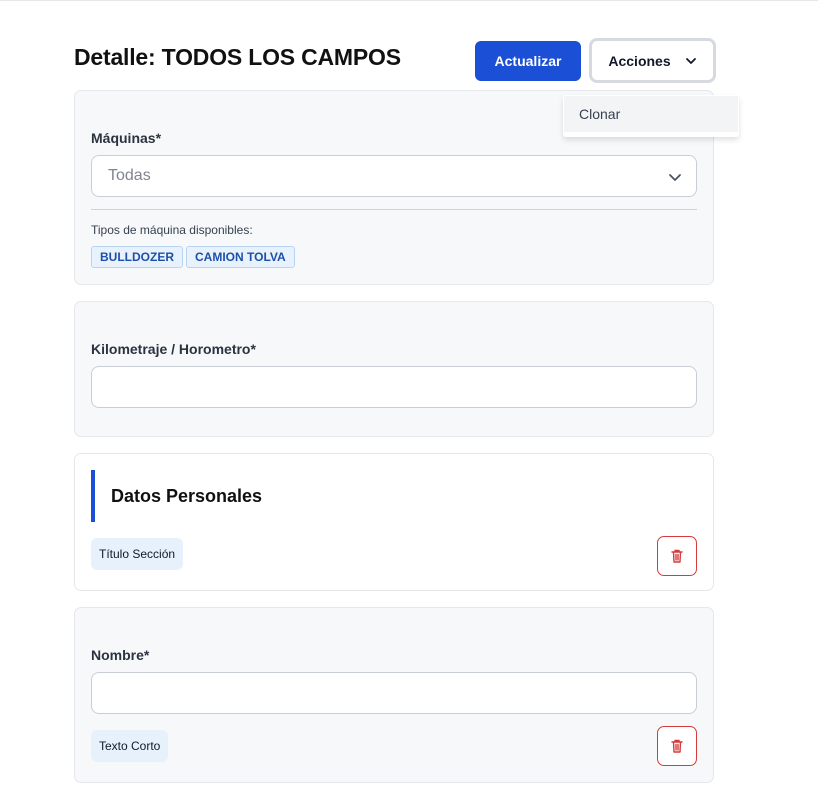 The width and height of the screenshot is (818, 794). What do you see at coordinates (394, 522) in the screenshot?
I see `section-field-card: Datos Personales Título Sección` at bounding box center [394, 522].